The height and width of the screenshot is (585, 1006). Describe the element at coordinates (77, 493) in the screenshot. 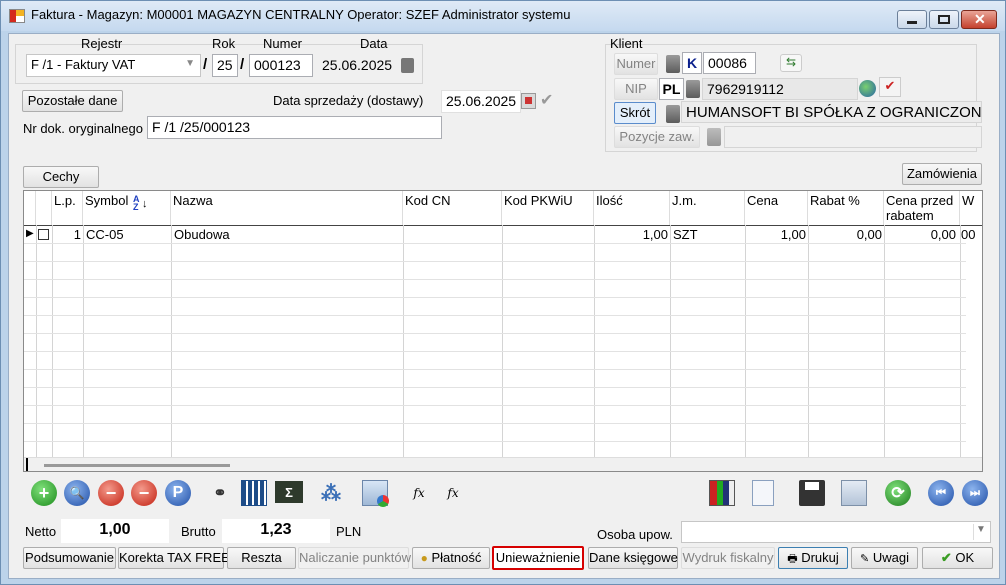

I see `search-icon: 🔍` at that location.